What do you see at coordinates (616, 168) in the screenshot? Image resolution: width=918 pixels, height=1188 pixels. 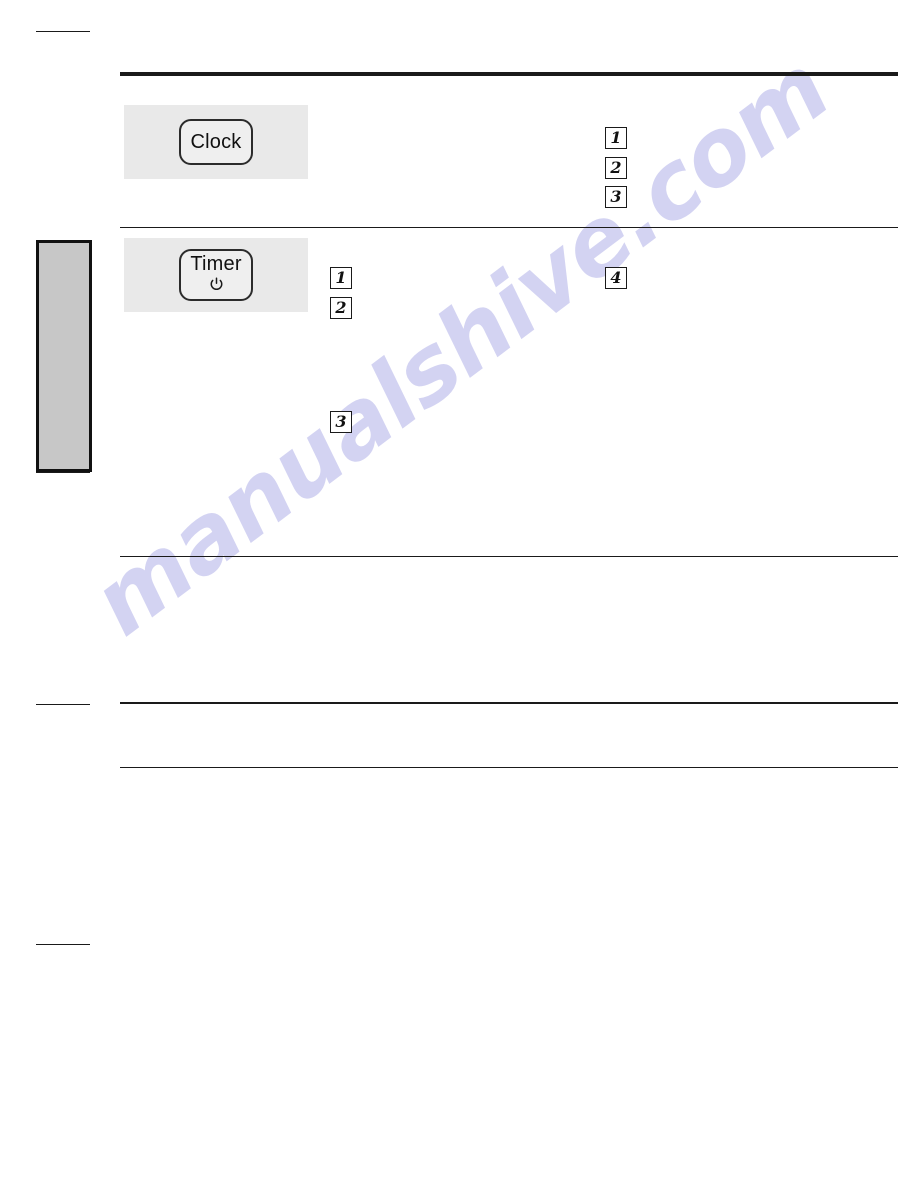 I see `clock-step-2: 2` at bounding box center [616, 168].